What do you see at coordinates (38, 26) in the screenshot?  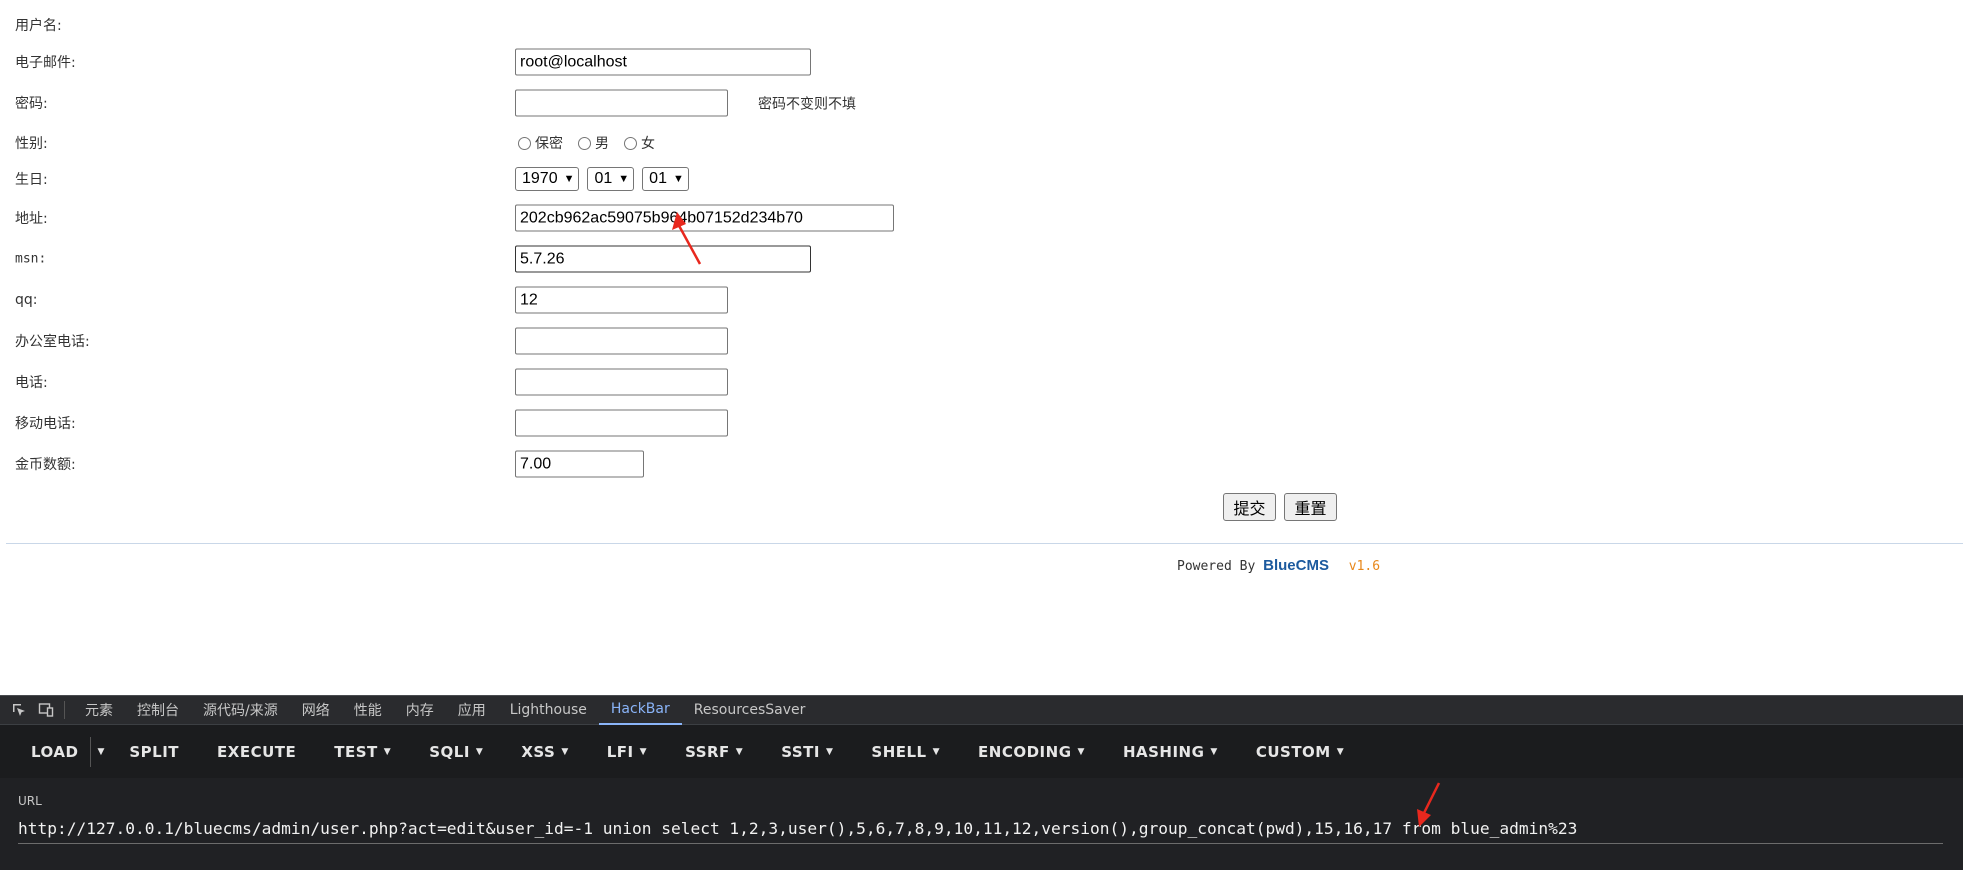 I see `username-label: 用户名:` at bounding box center [38, 26].